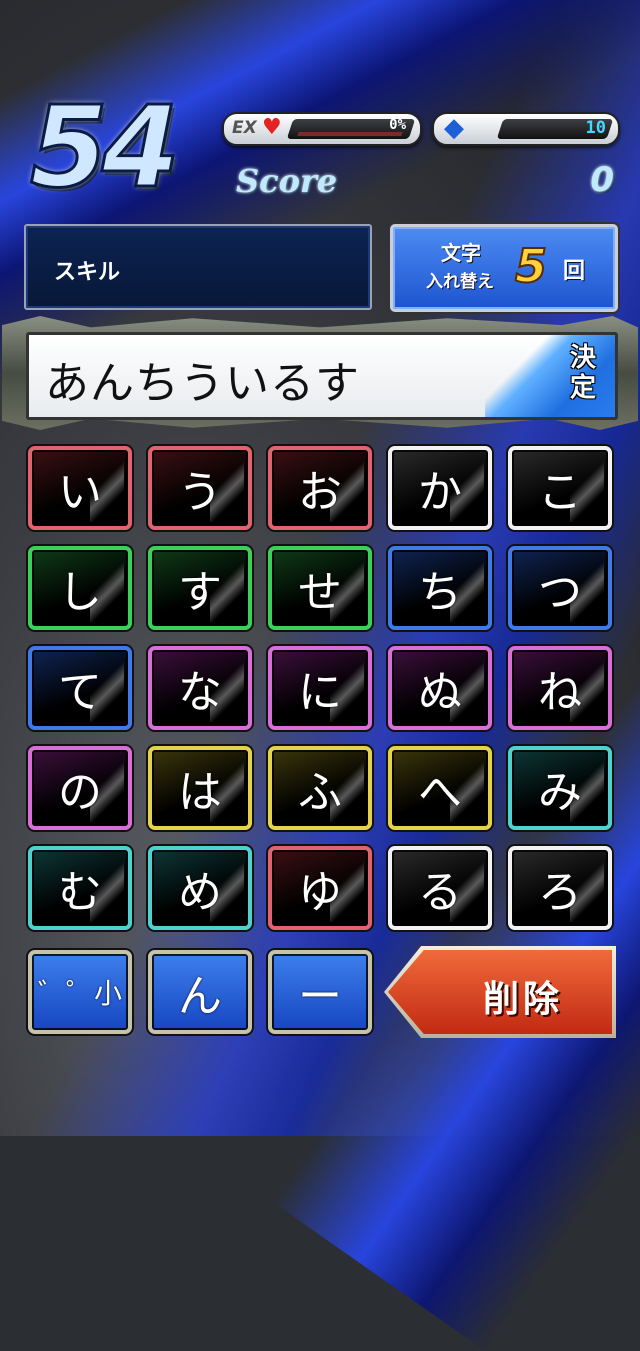 Image resolution: width=640 pixels, height=1351 pixels. I want to click on n-key: ん, so click(200, 992).